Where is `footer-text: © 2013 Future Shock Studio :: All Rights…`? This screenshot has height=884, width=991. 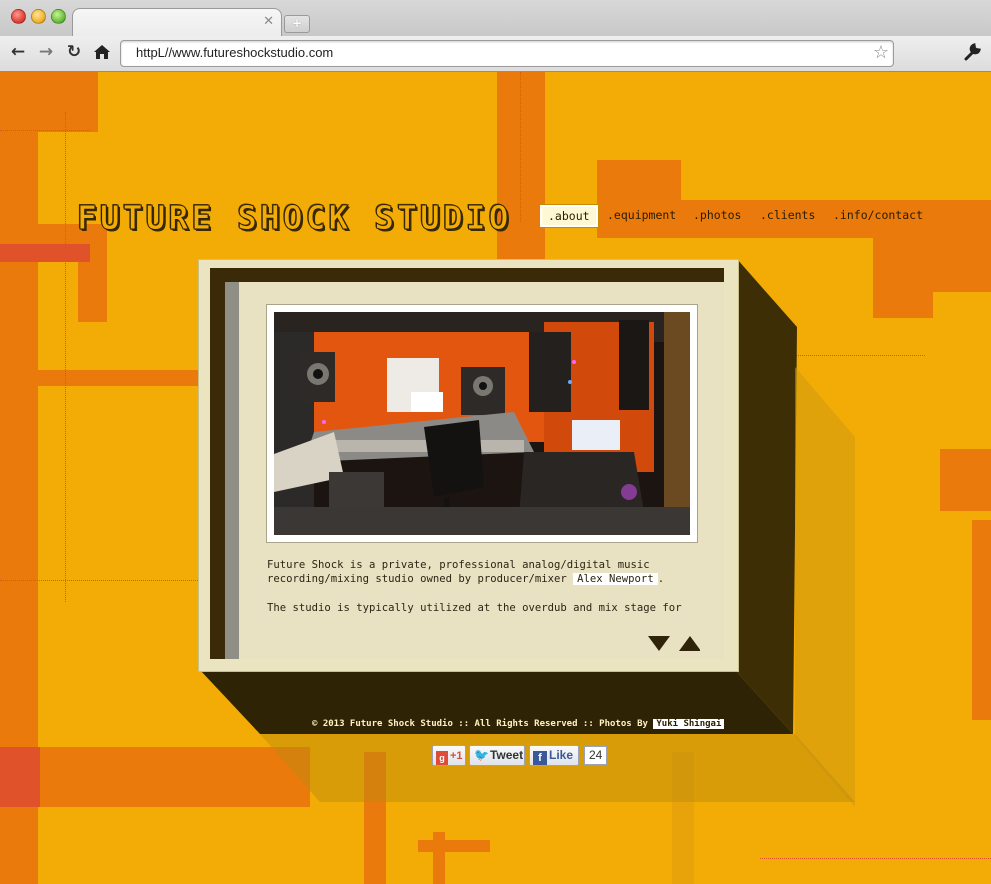 footer-text: © 2013 Future Shock Studio :: All Rights… is located at coordinates (483, 724).